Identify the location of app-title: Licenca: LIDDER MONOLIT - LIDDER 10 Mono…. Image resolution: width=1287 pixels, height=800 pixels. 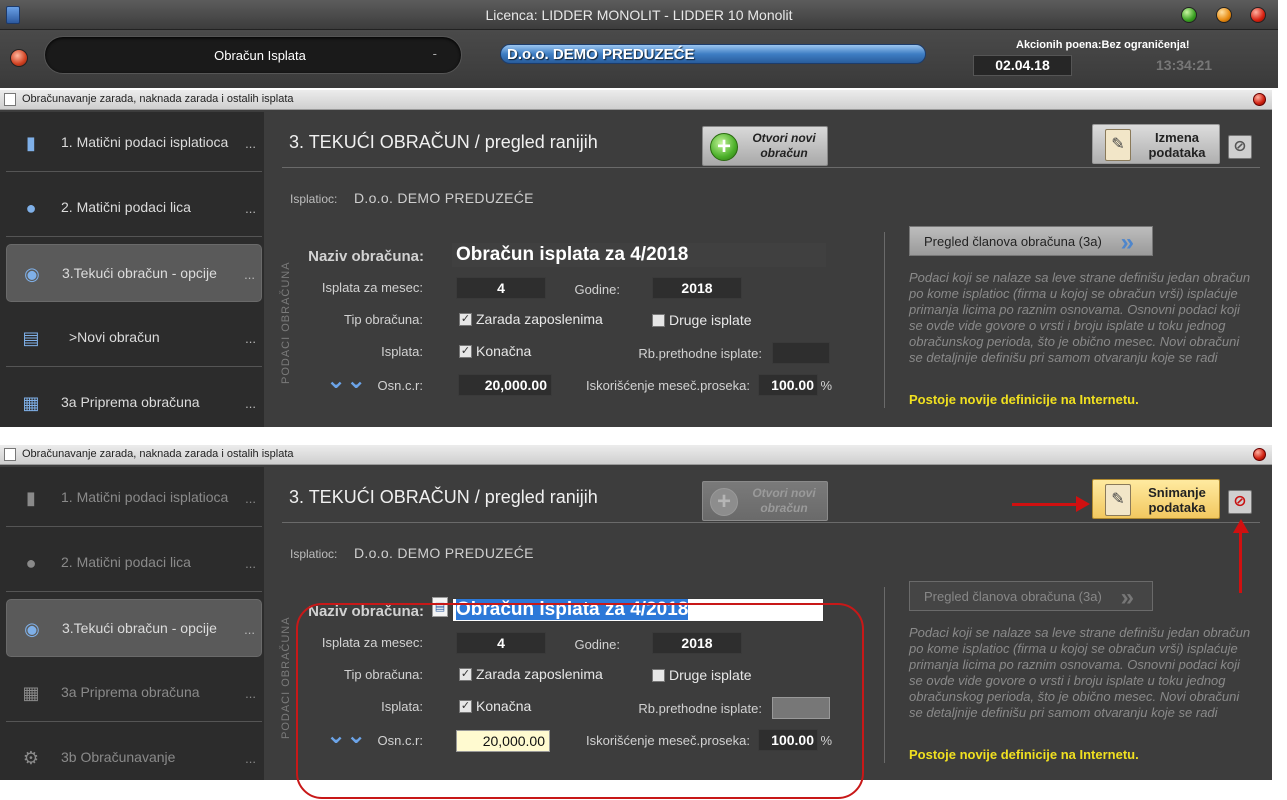
(639, 15).